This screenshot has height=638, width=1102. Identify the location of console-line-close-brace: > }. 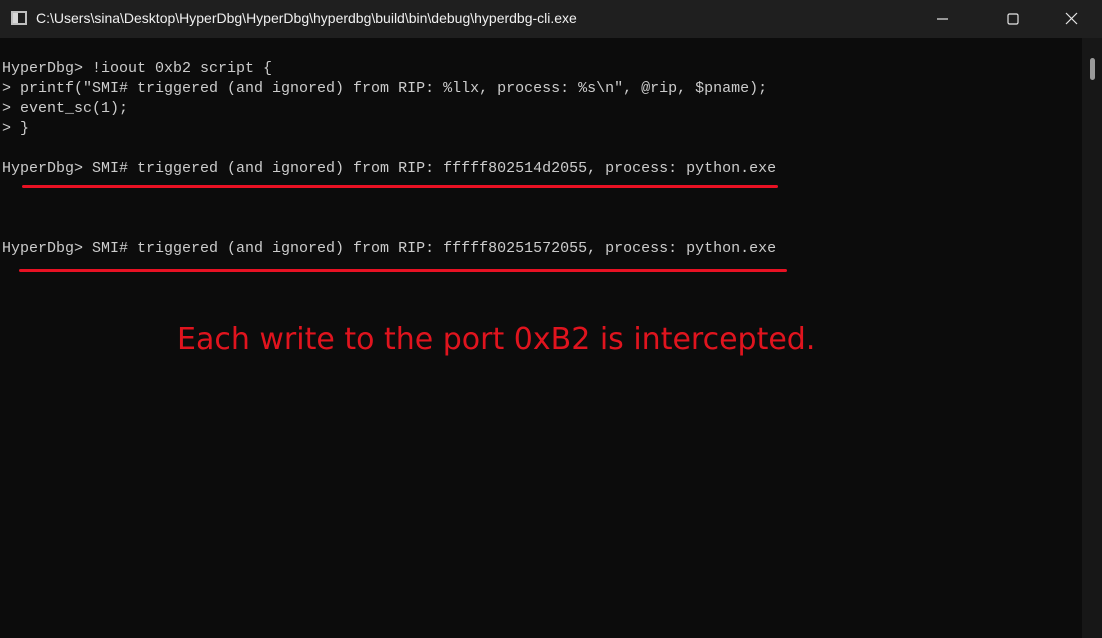
(16, 128).